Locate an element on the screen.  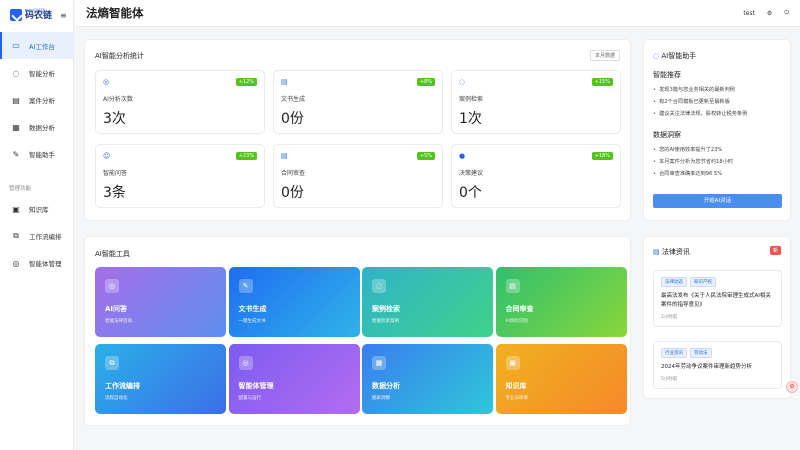
cart-icon: ▦ is located at coordinates (16, 127).